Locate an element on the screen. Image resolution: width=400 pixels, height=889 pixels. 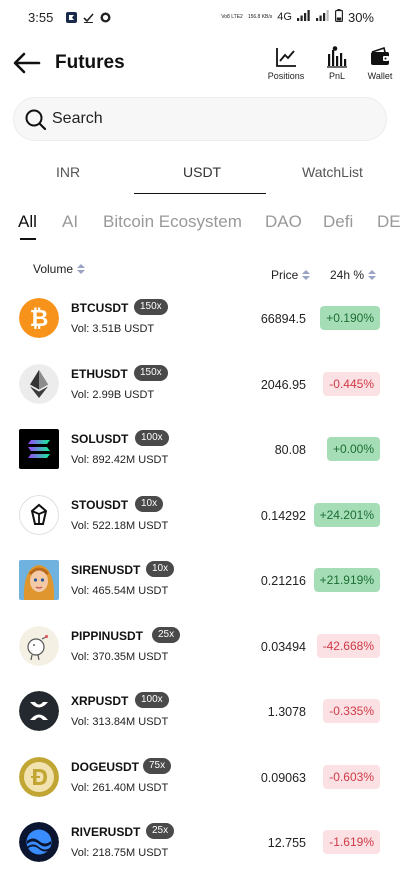
volume: Vol: 370.35M USDT is located at coordinates (120, 656).